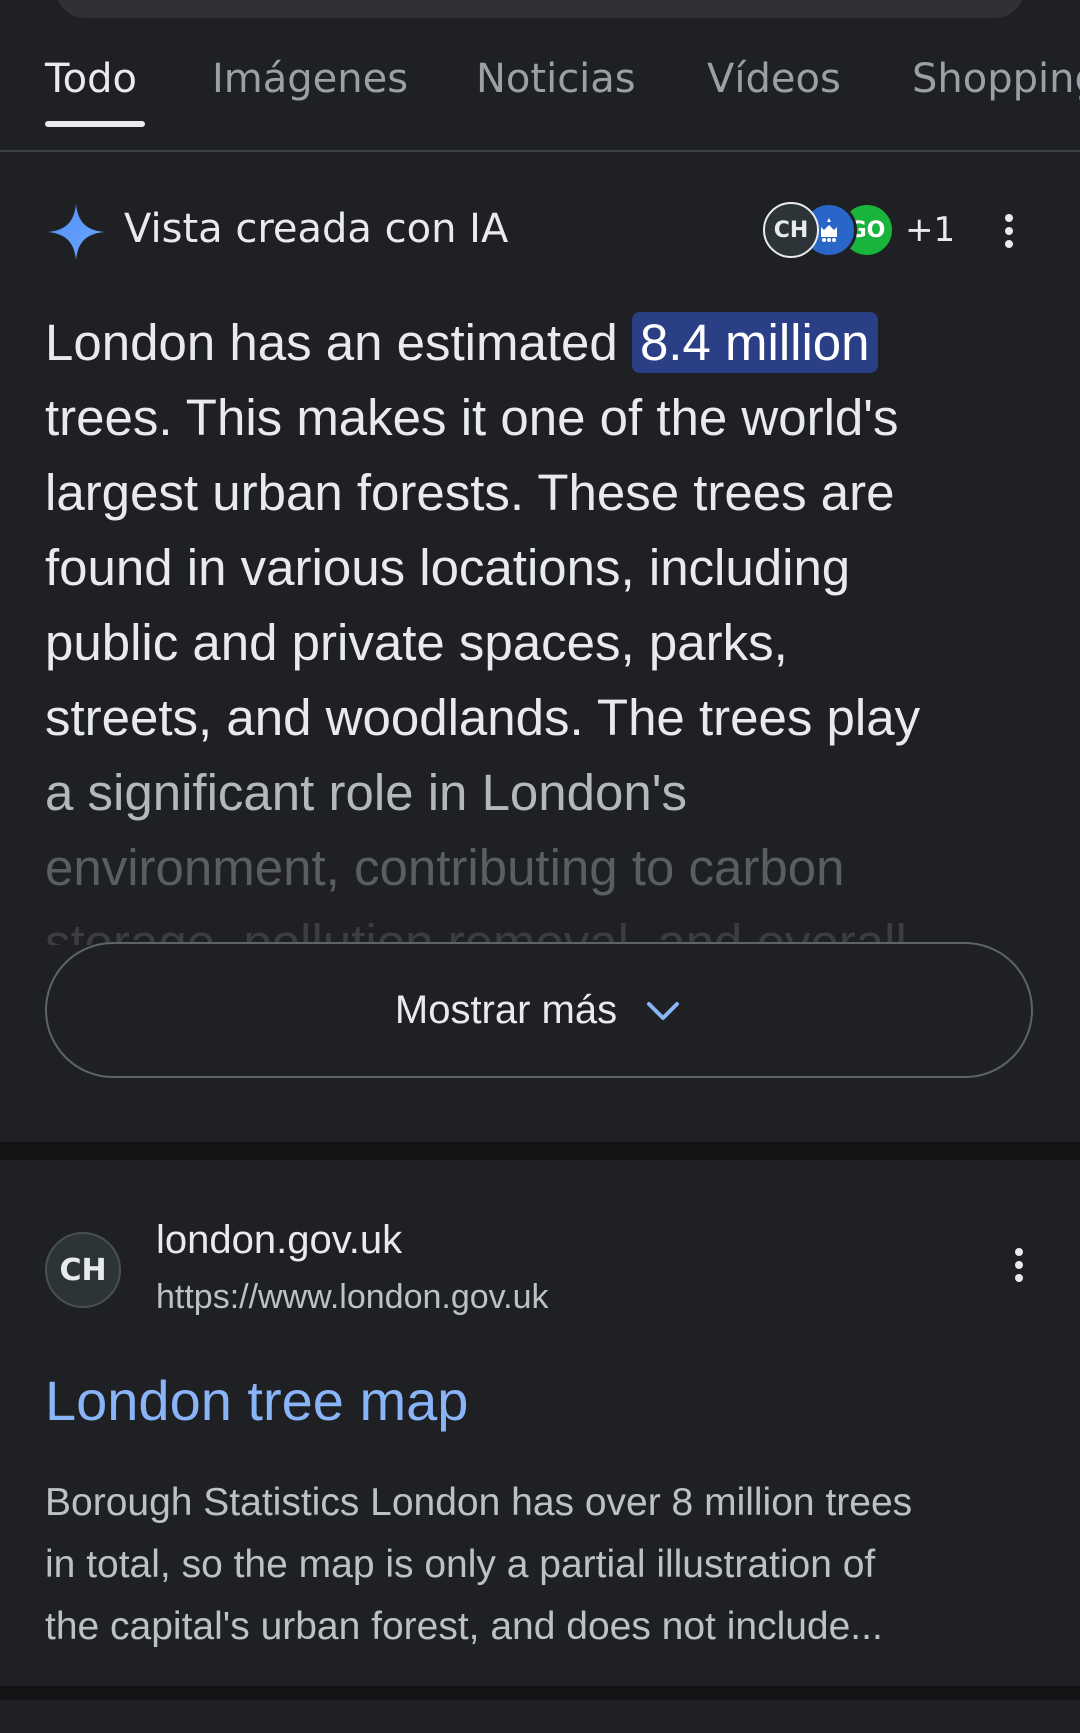 This screenshot has width=1080, height=1733. What do you see at coordinates (476, 929) in the screenshot?
I see `ai-text-line: storage, pollution removal, and overall` at bounding box center [476, 929].